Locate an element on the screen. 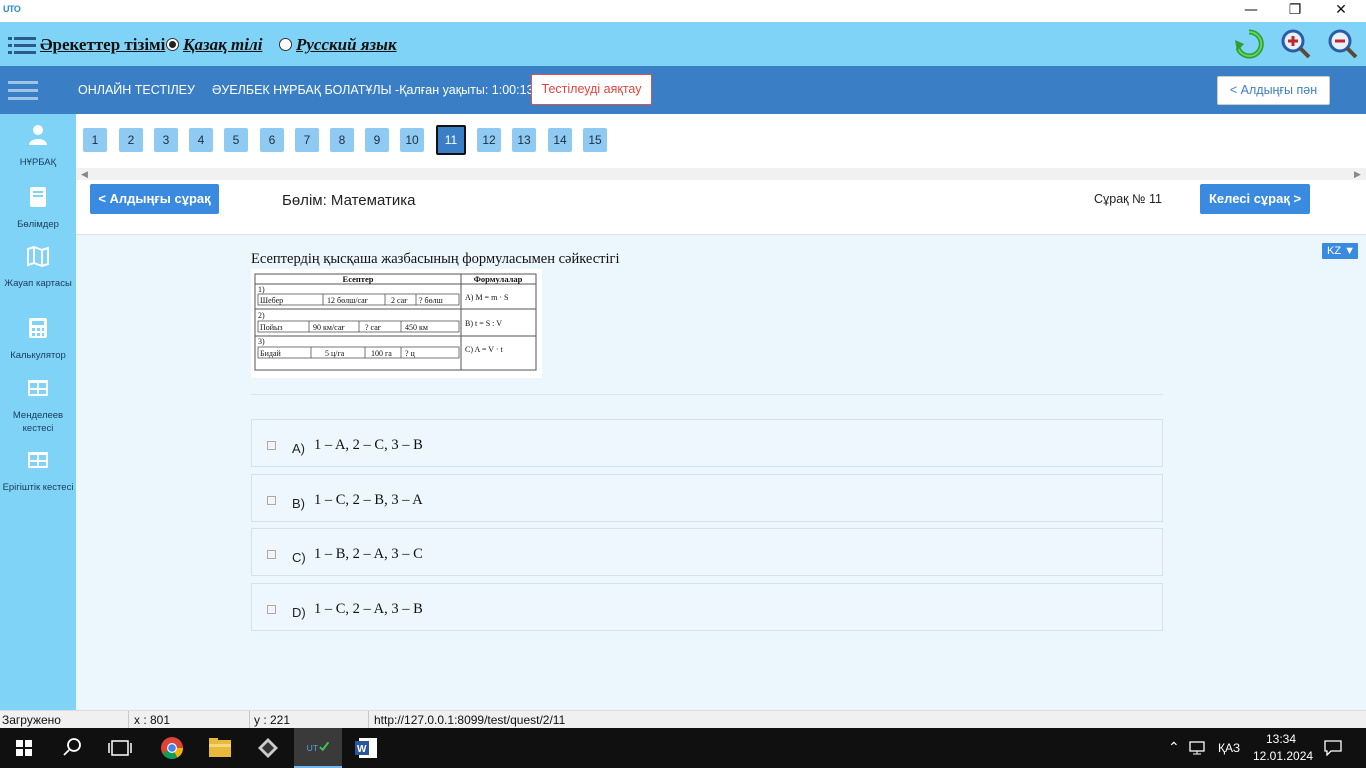  question-nav-4: 4 is located at coordinates (201, 140).